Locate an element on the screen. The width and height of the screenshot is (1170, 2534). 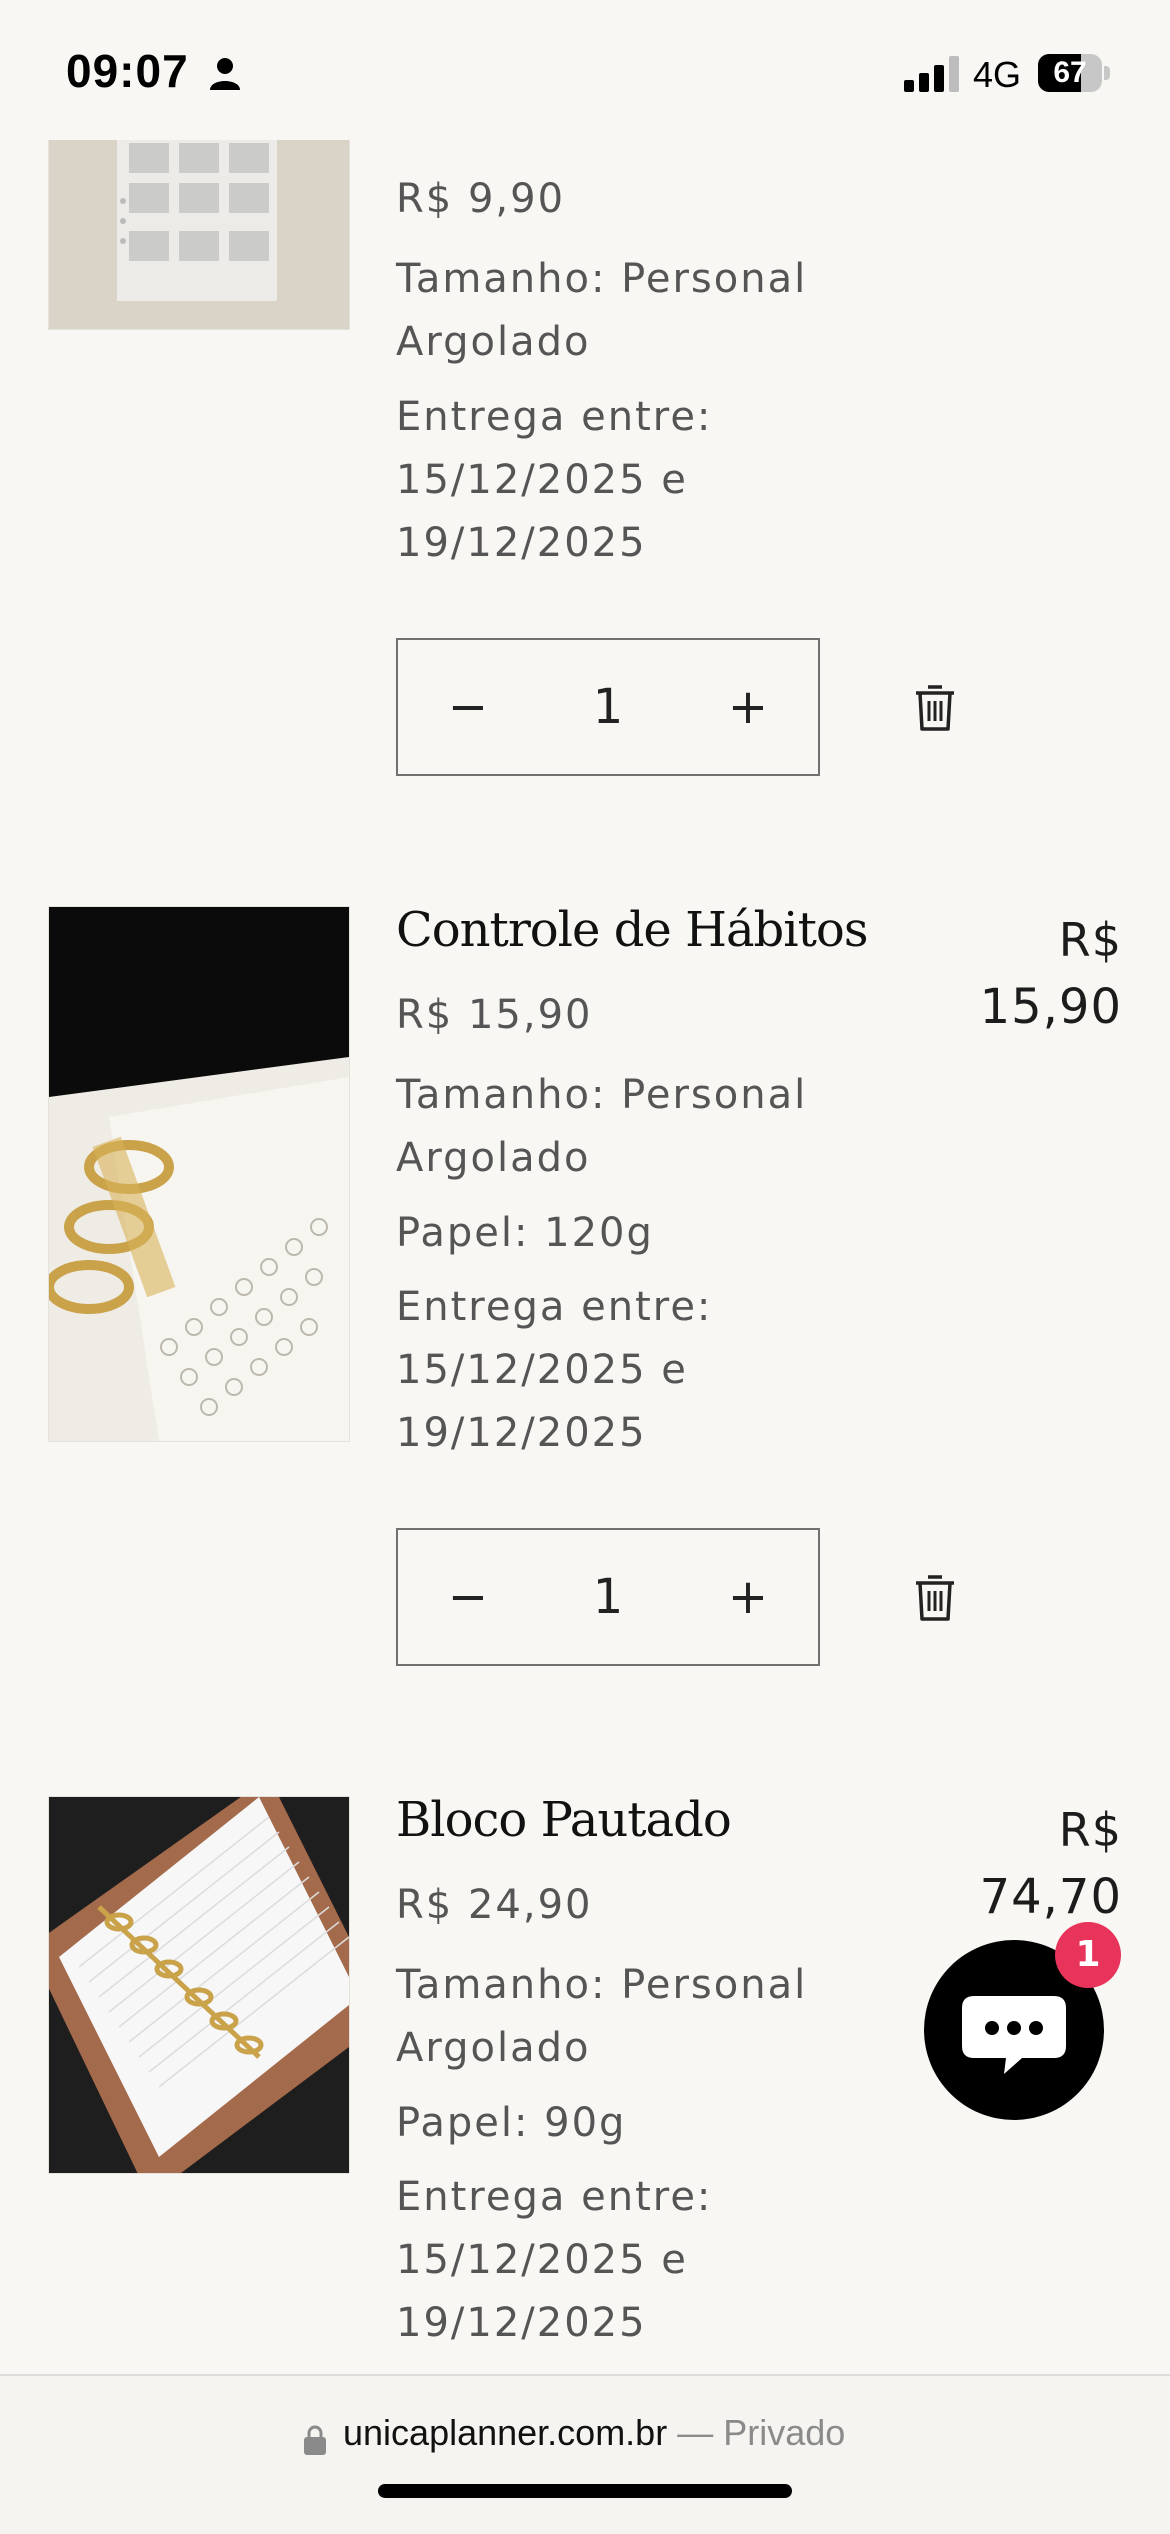
item-2-title: Controle de Hábitos is located at coordinates (632, 930).